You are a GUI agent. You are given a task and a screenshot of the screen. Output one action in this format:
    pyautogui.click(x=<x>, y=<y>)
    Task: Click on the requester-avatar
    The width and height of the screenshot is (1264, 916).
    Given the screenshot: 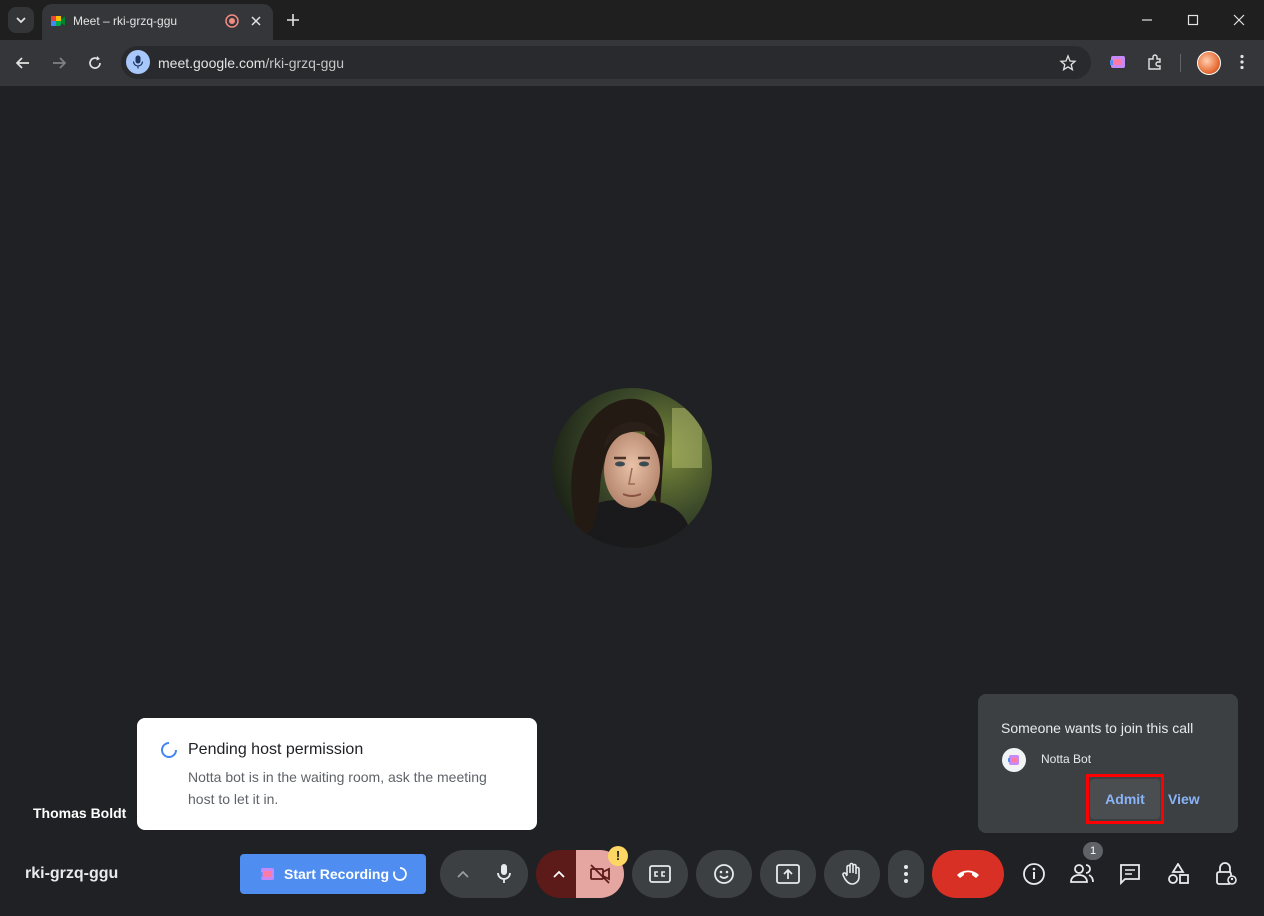 What is the action you would take?
    pyautogui.click(x=1014, y=760)
    